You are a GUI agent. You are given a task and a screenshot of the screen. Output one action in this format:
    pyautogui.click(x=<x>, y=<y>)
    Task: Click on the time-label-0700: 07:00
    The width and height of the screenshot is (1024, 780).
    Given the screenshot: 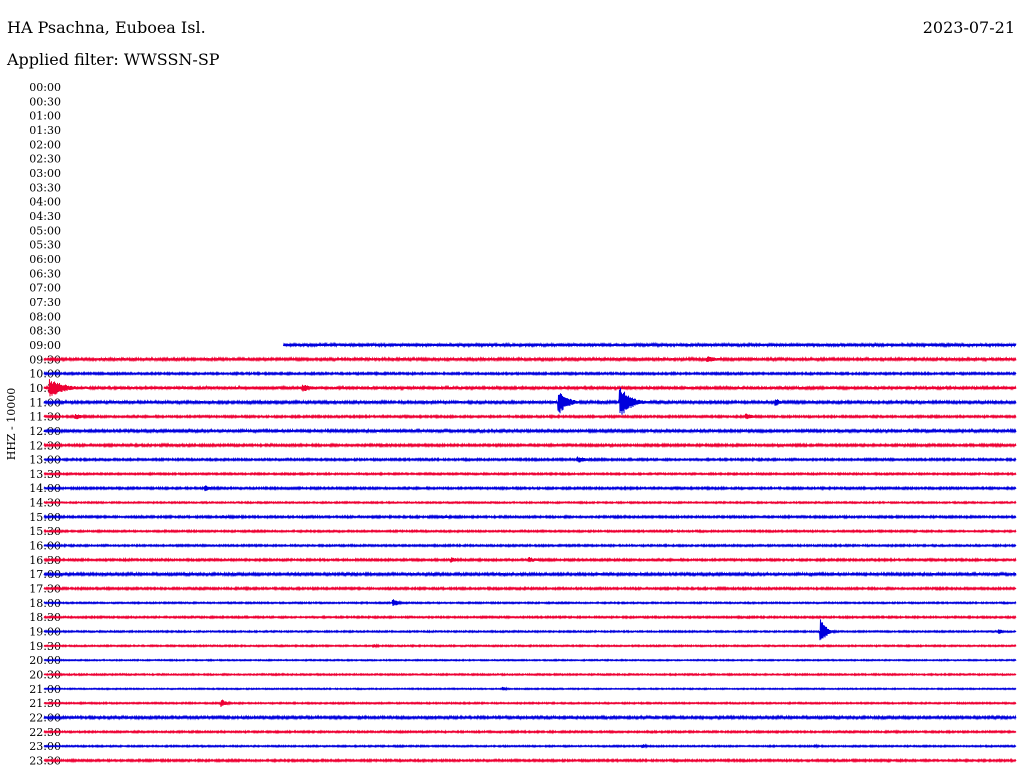 What is the action you would take?
    pyautogui.click(x=45, y=288)
    